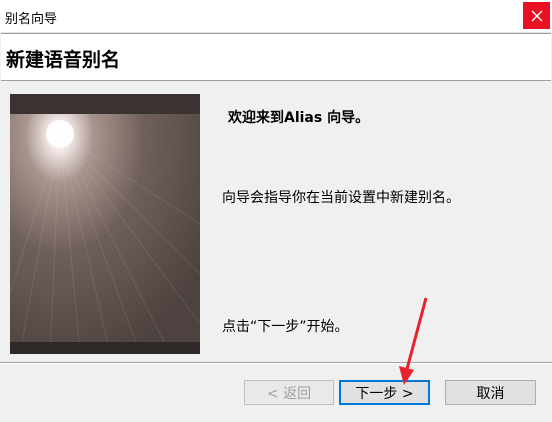  Describe the element at coordinates (384, 392) in the screenshot. I see `next-button: 下一步 >` at that location.